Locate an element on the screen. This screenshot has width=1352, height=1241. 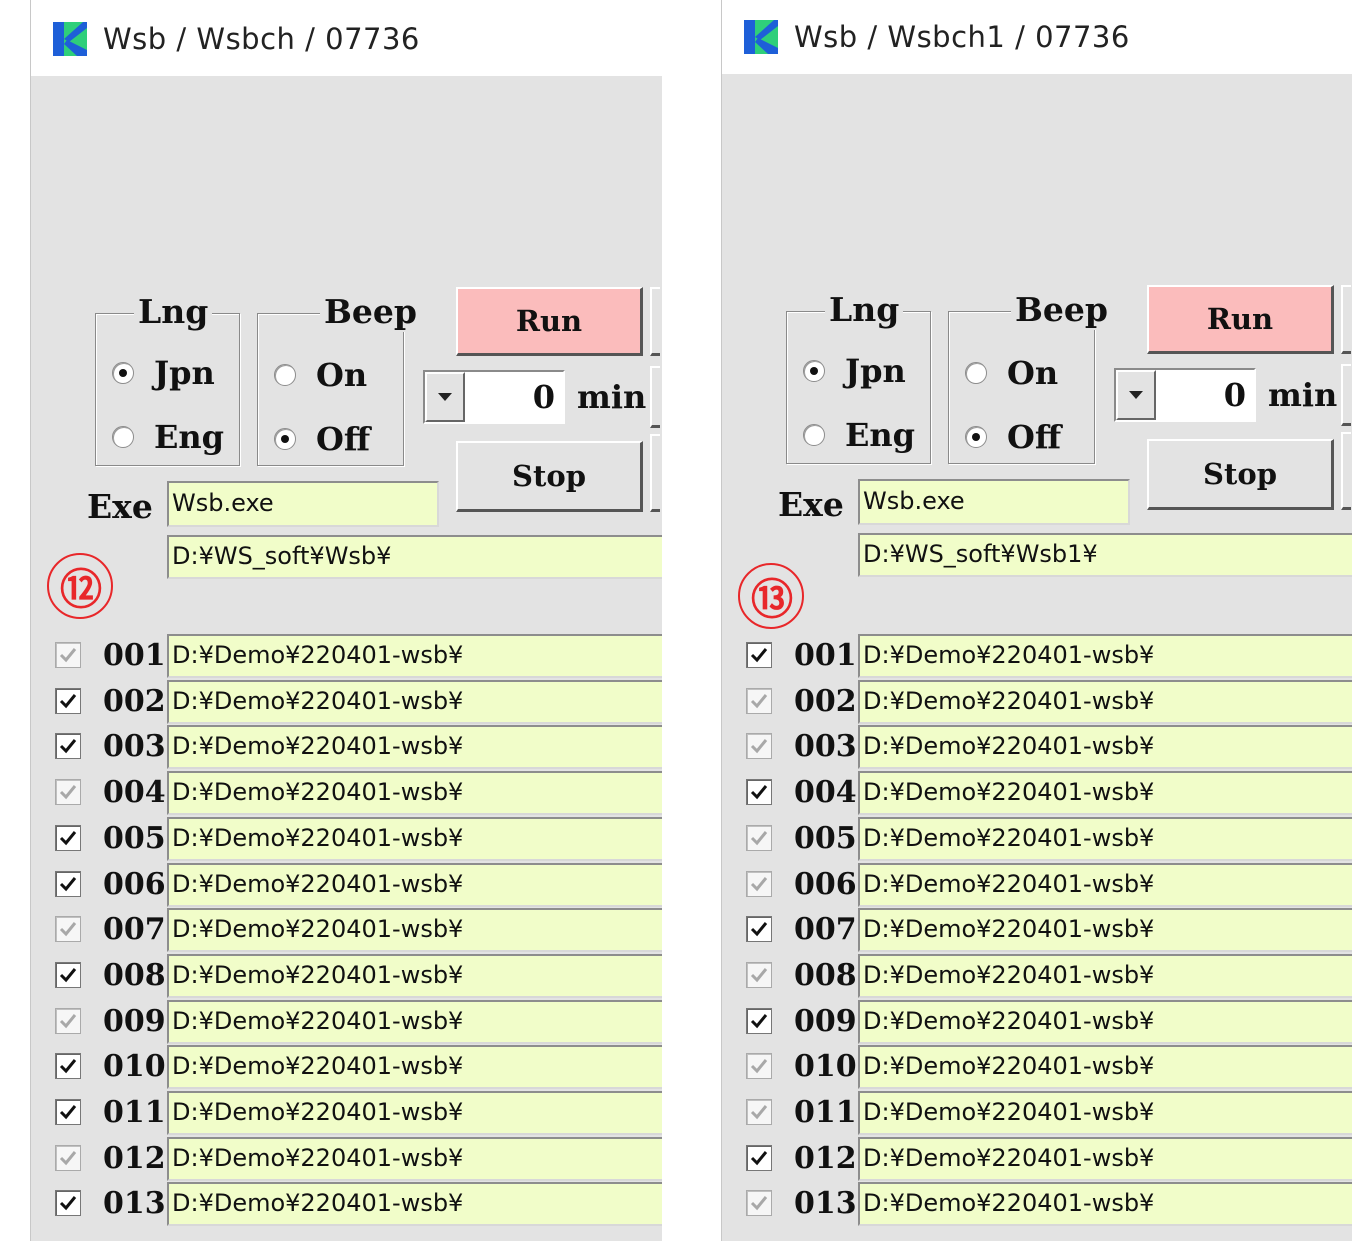
exe-path-field: D:¥WS_soft¥Wsb1¥ is located at coordinates (1105, 555).